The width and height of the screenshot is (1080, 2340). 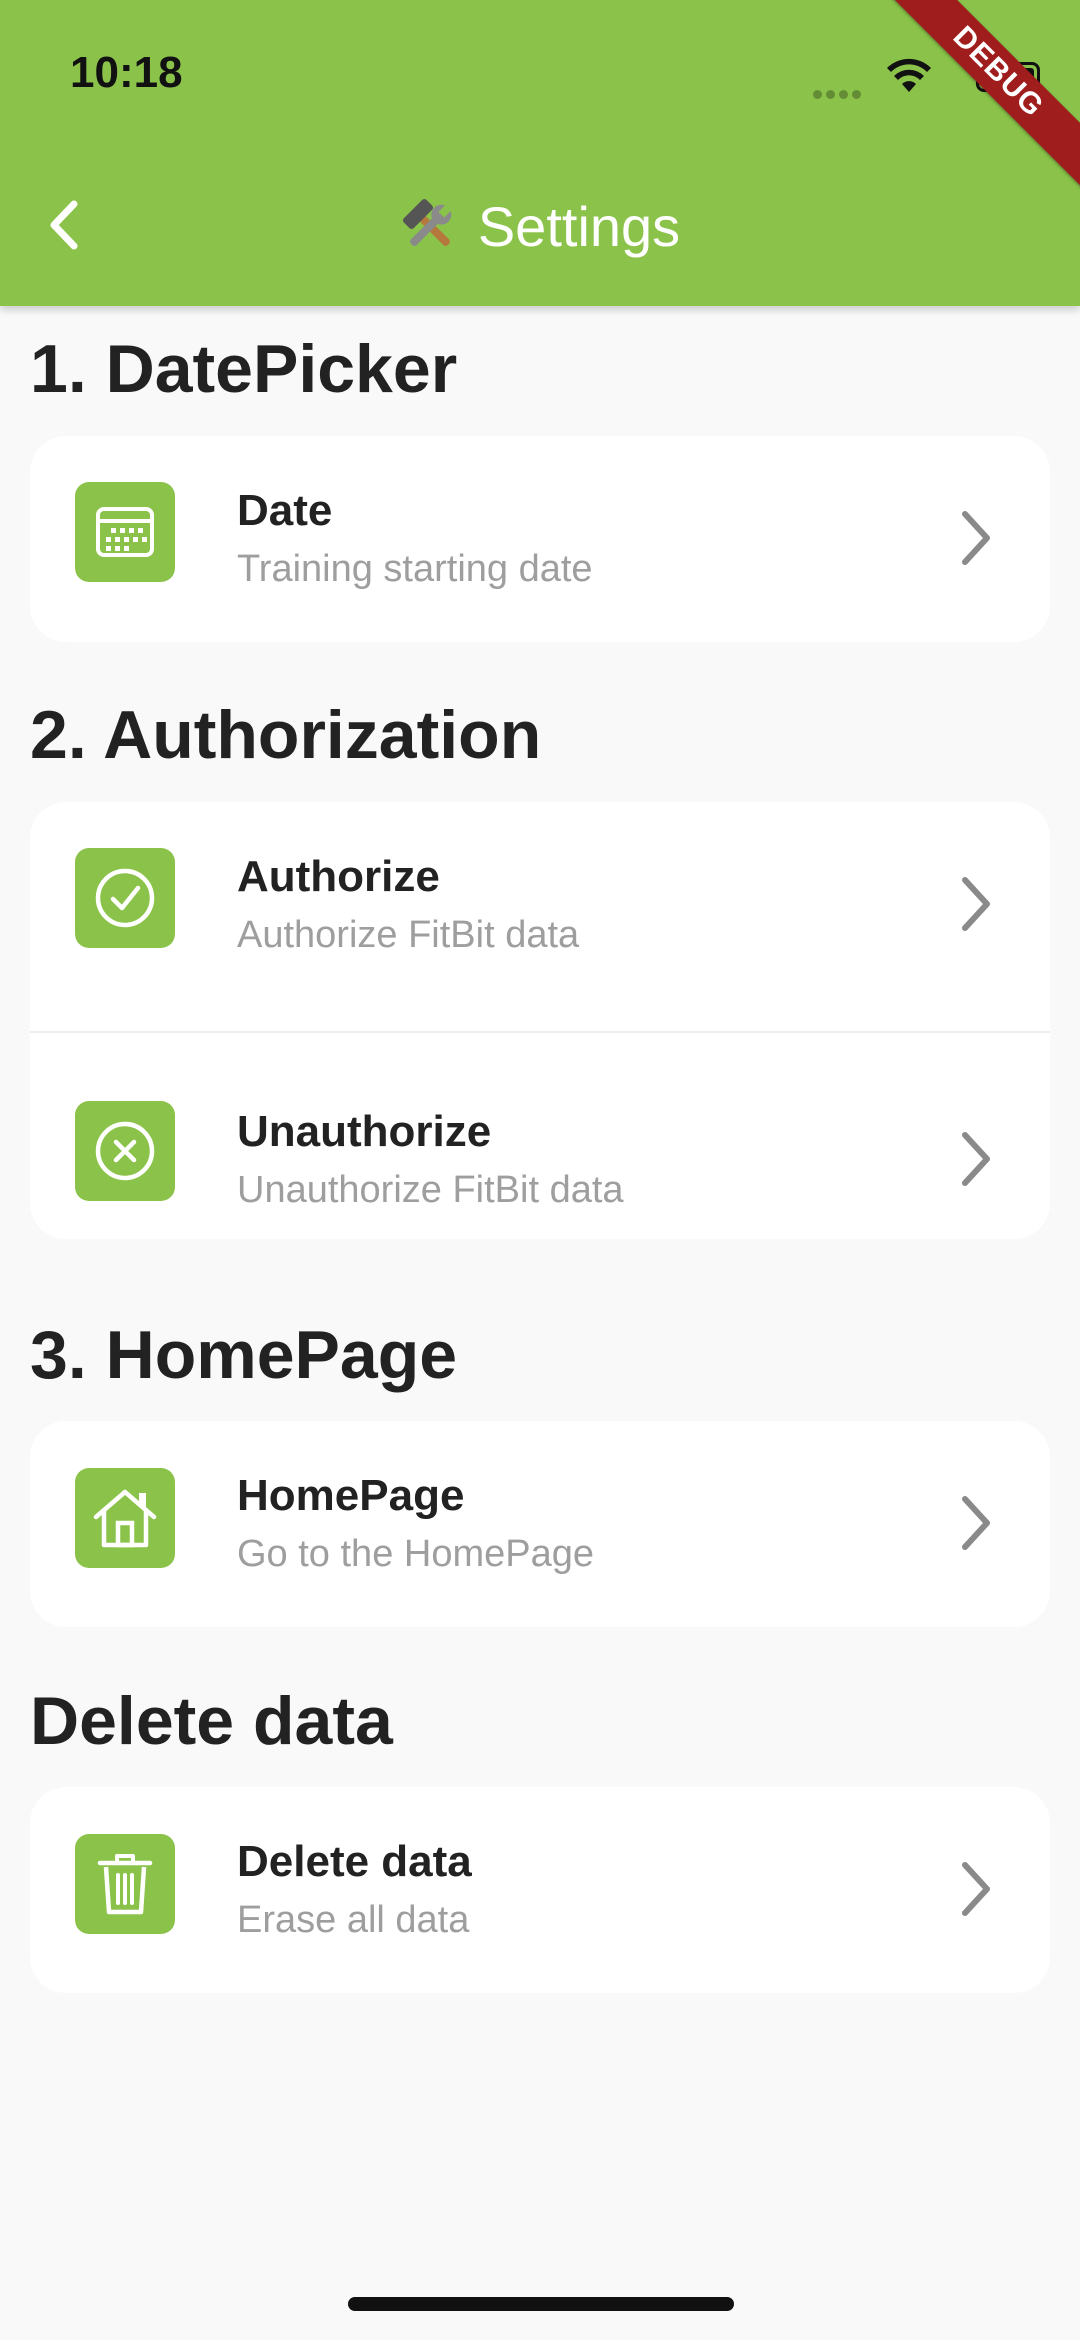 I want to click on list-item-date: Date Training starting date, so click(x=540, y=539).